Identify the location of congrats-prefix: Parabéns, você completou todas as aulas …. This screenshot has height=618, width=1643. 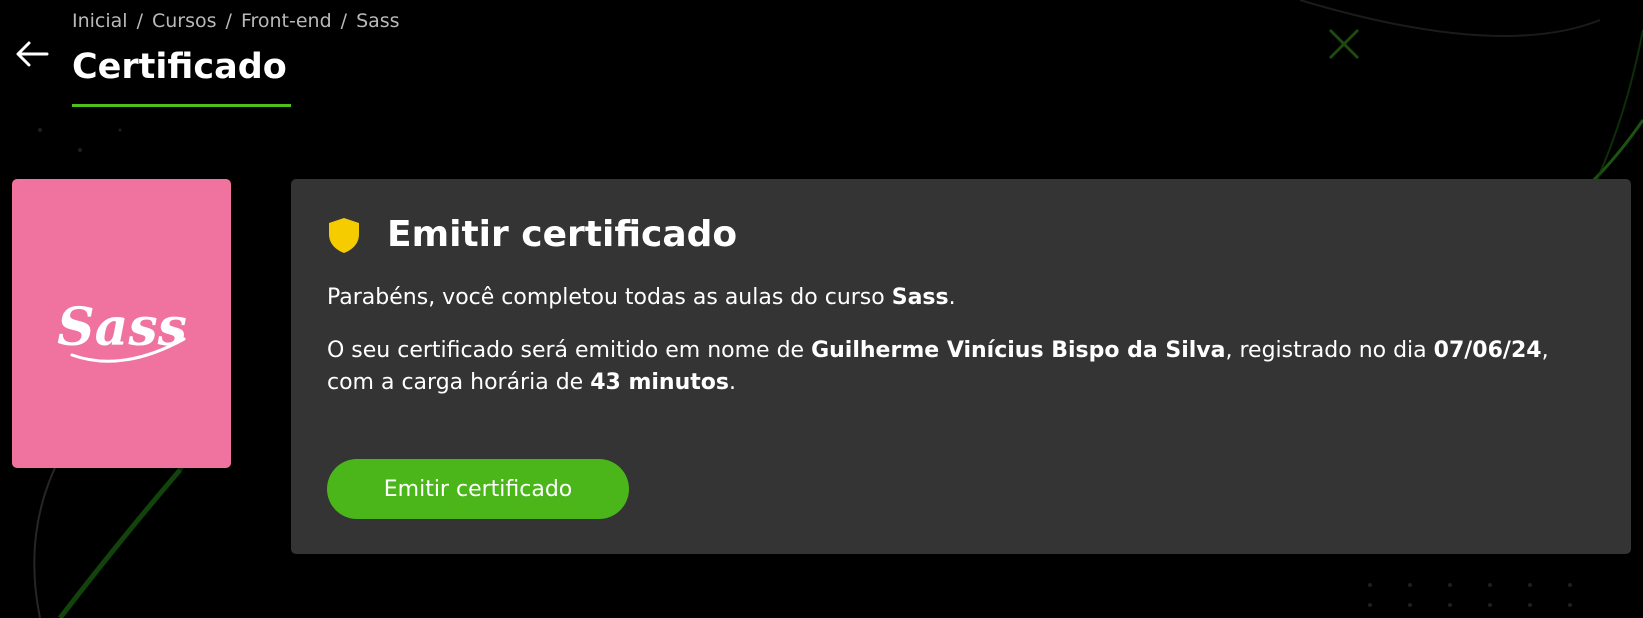
(609, 297).